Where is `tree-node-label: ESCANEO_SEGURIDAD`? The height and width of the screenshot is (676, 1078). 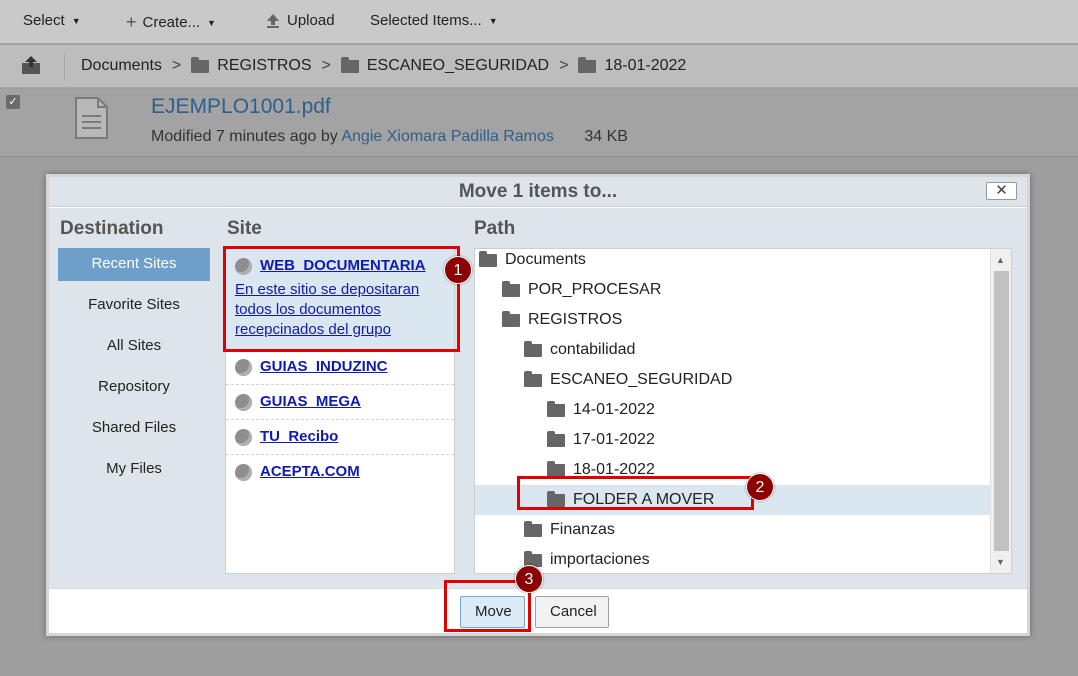 tree-node-label: ESCANEO_SEGURIDAD is located at coordinates (641, 379).